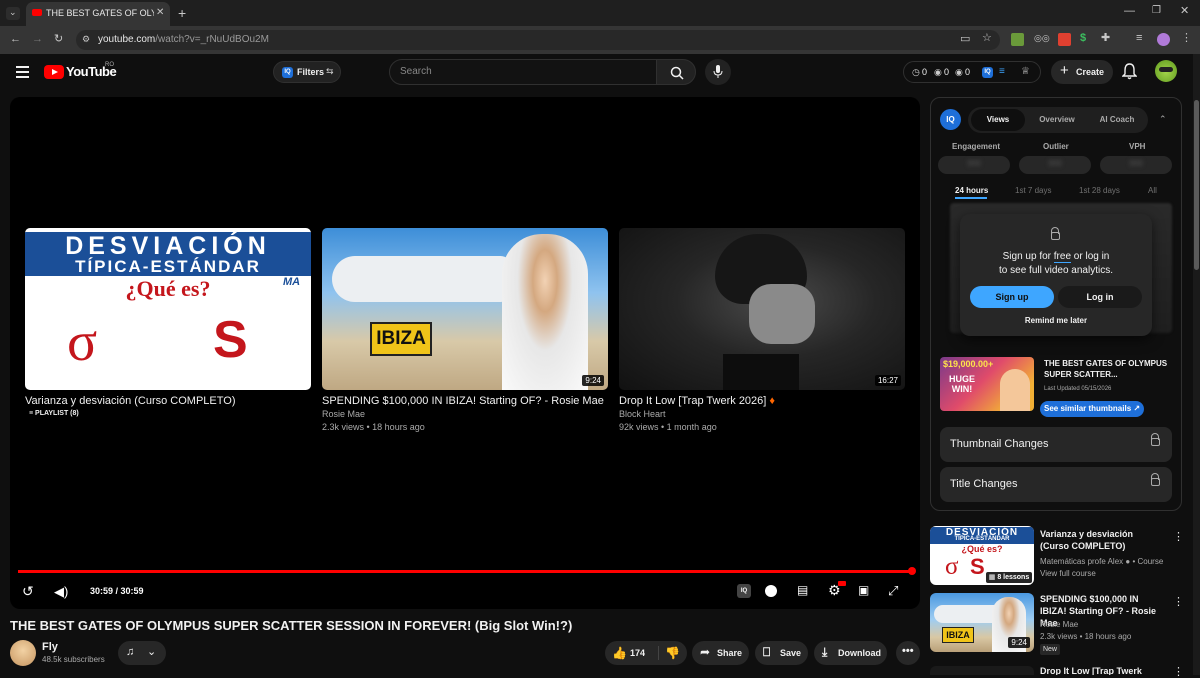 The width and height of the screenshot is (1200, 678). Describe the element at coordinates (1129, 11) in the screenshot. I see `minimize-icon: —` at that location.